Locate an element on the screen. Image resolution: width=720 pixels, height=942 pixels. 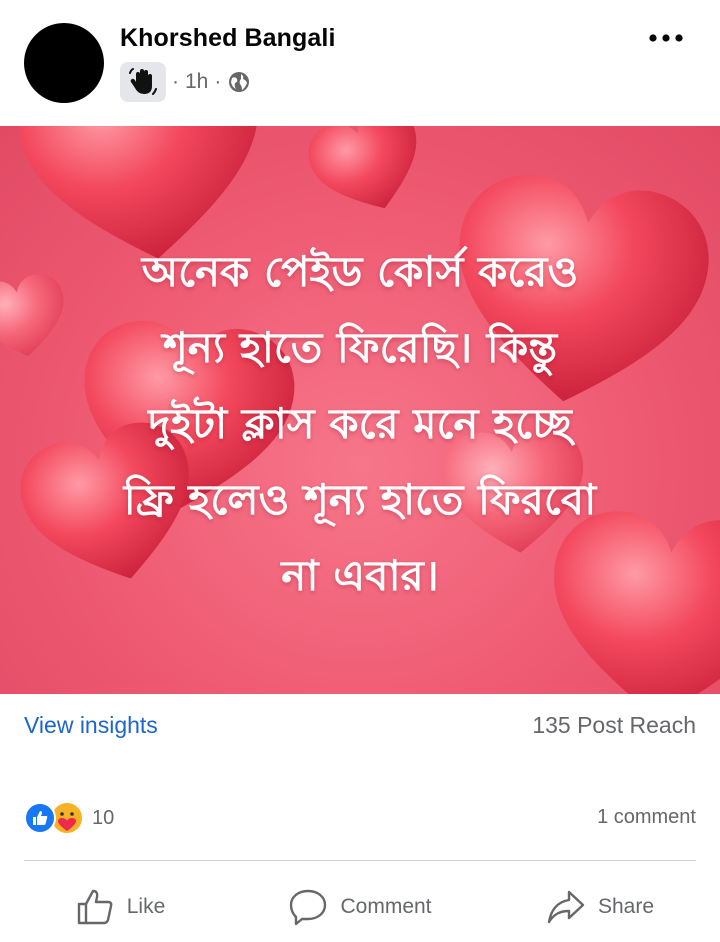
thumbs-up-icon is located at coordinates (95, 907).